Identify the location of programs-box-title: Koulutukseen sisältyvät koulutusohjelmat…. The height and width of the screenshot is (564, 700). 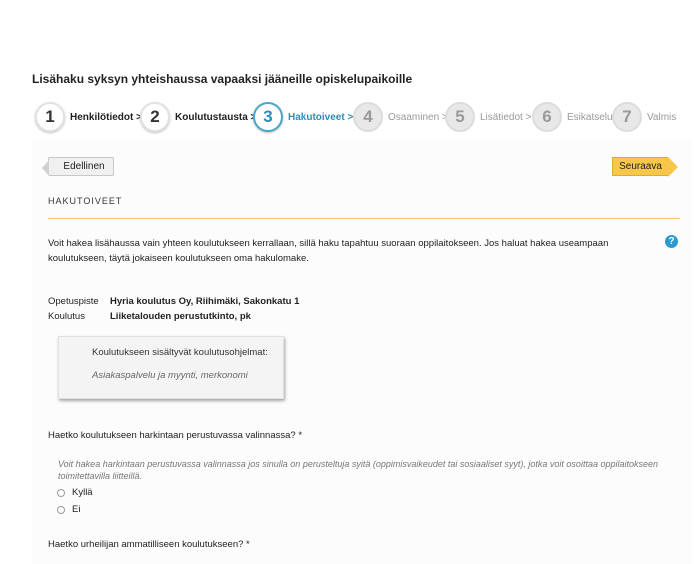
(180, 352).